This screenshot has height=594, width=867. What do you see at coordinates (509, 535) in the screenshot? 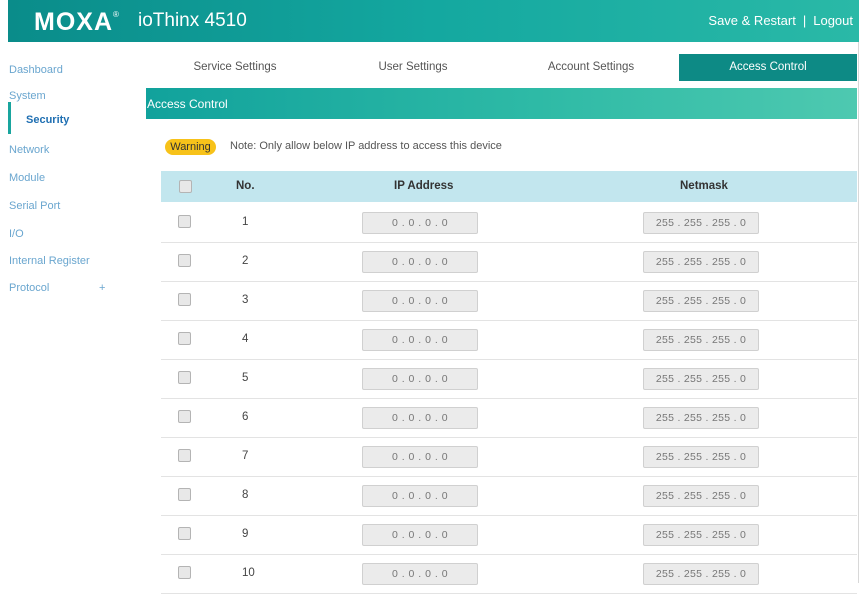
I see `table-row: 9 0 . 0 . 0 . 0 255 . 255 . 255 . 0` at bounding box center [509, 535].